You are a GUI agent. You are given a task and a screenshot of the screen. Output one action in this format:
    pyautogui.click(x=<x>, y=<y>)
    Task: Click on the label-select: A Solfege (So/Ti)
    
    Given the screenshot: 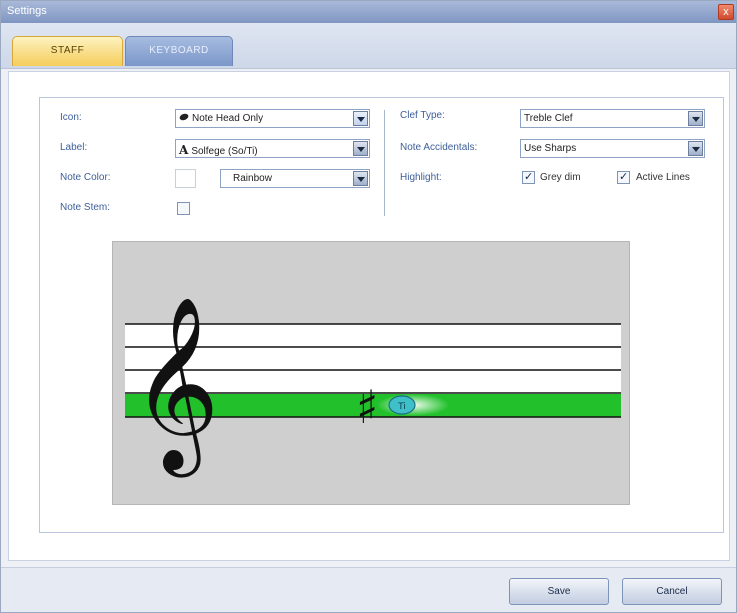 What is the action you would take?
    pyautogui.click(x=272, y=148)
    